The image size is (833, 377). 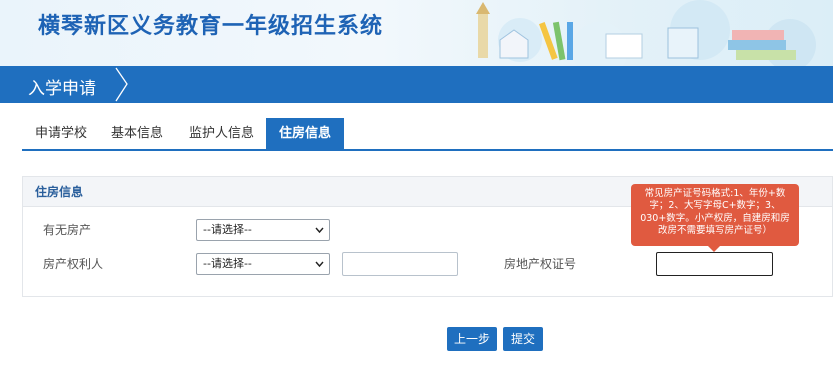 I want to click on tooltip-arrow, so click(x=714, y=249).